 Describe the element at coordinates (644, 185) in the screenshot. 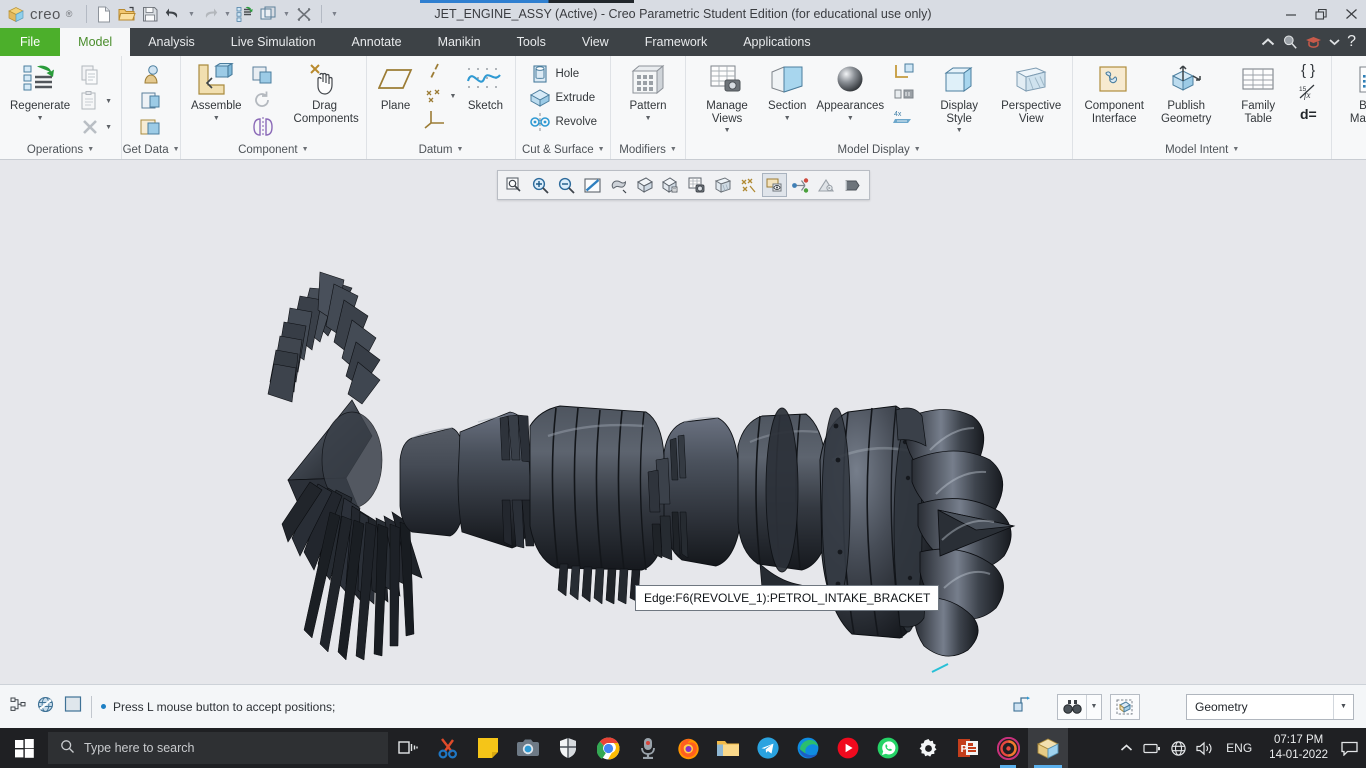

I see `display-style-icon` at that location.